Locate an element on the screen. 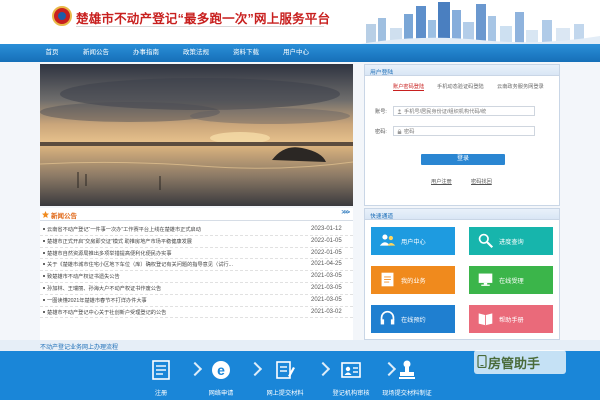 This screenshot has height=400, width=600. news-item: 致楚雄市不动产权证书遗失公告 2021-03-05 is located at coordinates (196, 277).